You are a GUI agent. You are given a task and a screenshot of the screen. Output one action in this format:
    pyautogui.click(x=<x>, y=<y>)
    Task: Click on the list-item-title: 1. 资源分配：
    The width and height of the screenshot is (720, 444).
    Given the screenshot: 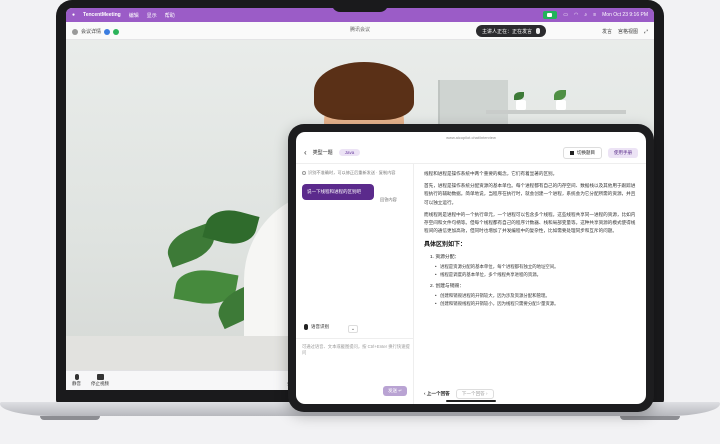 What is the action you would take?
    pyautogui.click(x=445, y=258)
    